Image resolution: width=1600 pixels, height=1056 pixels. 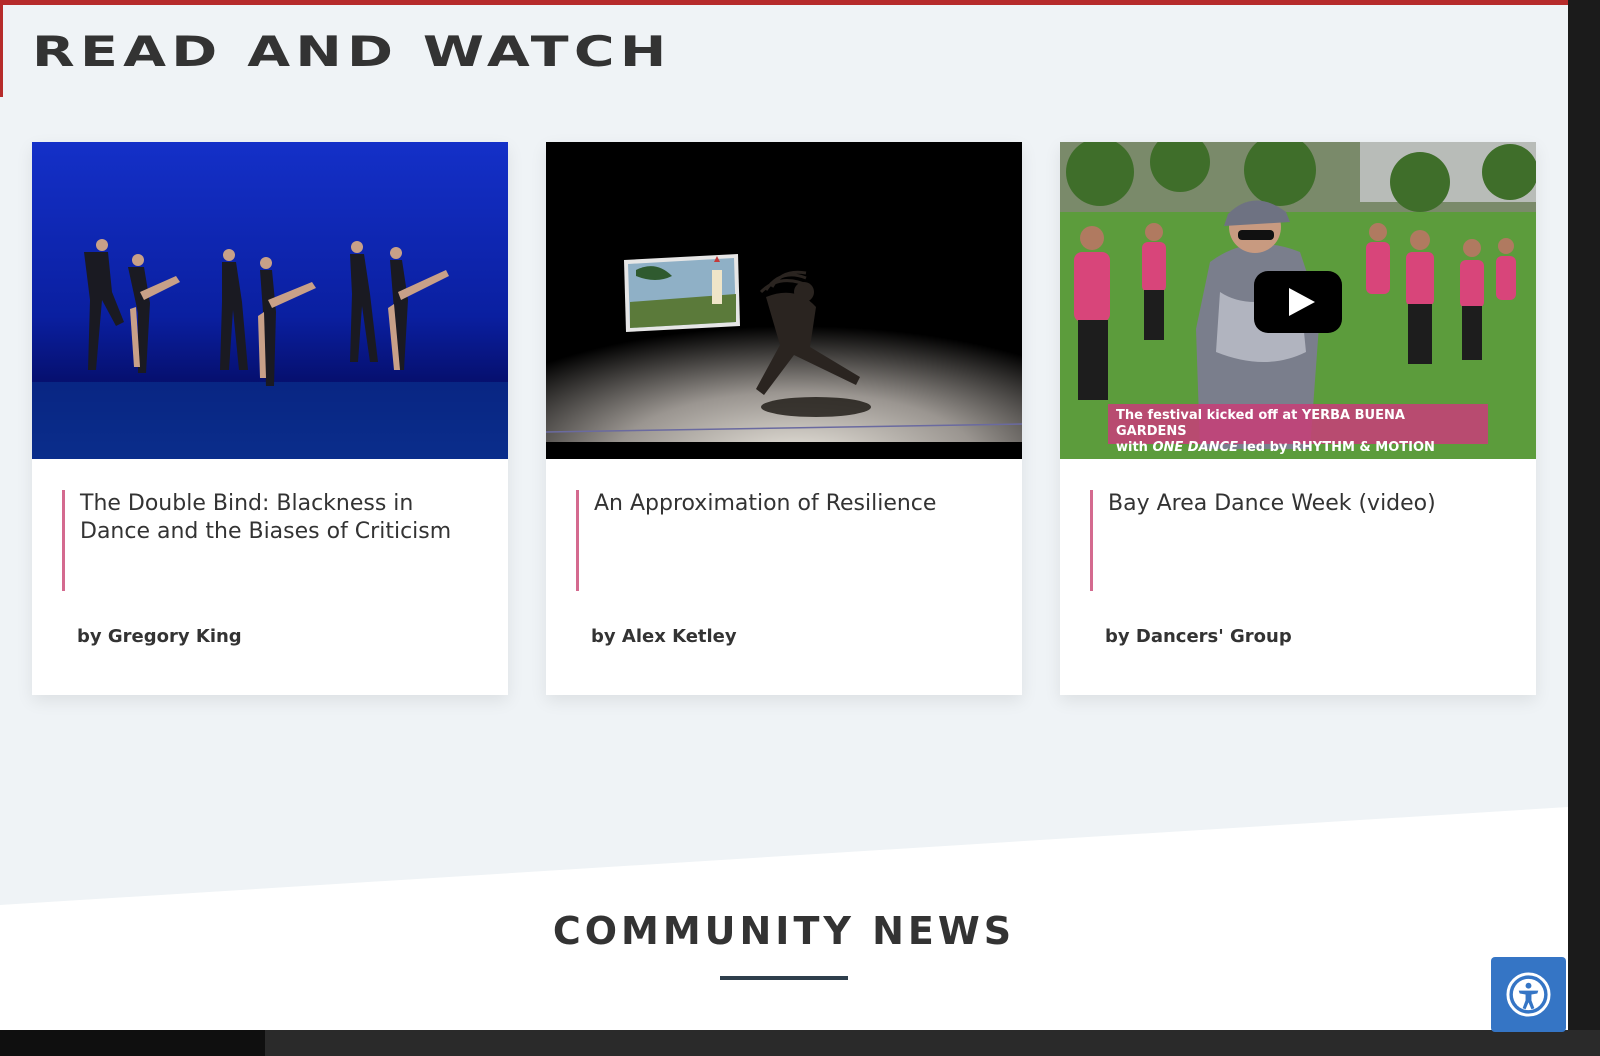 What do you see at coordinates (795, 504) in the screenshot?
I see `card-title: An Approximation of Resilience` at bounding box center [795, 504].